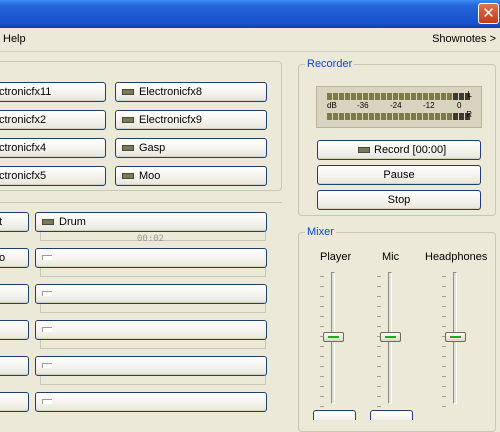 This screenshot has width=500, height=432. What do you see at coordinates (14, 258) in the screenshot?
I see `player-button-2: o` at bounding box center [14, 258].